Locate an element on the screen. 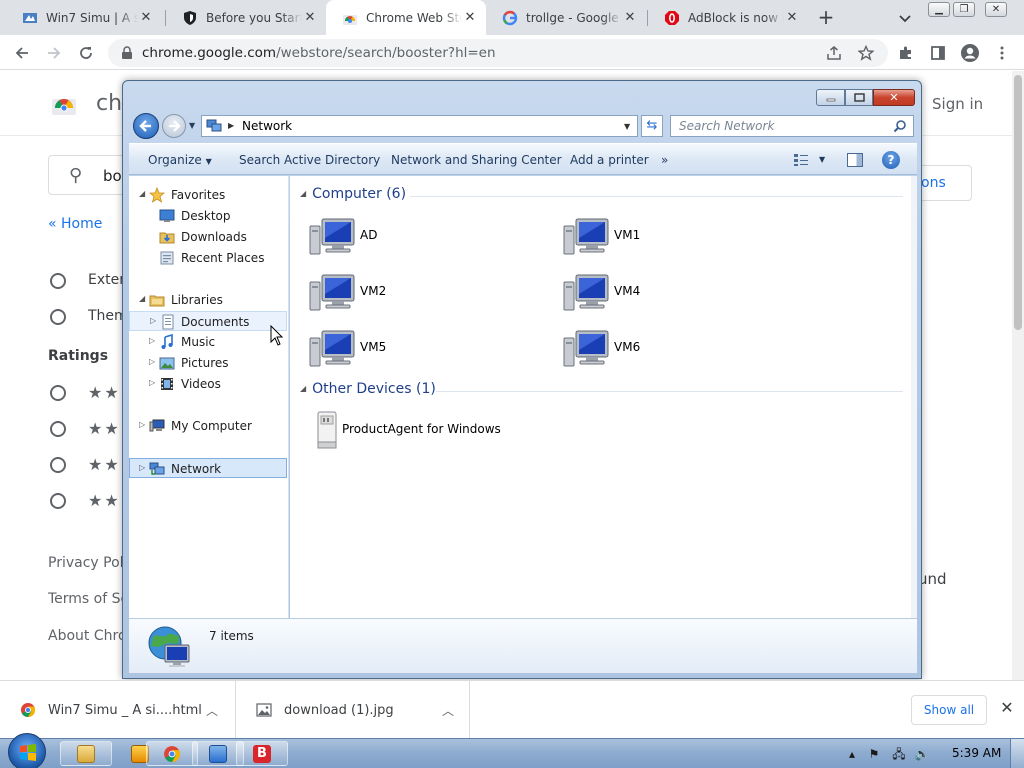 The height and width of the screenshot is (768, 1024). address-history-dropdown: ▼ is located at coordinates (627, 126).